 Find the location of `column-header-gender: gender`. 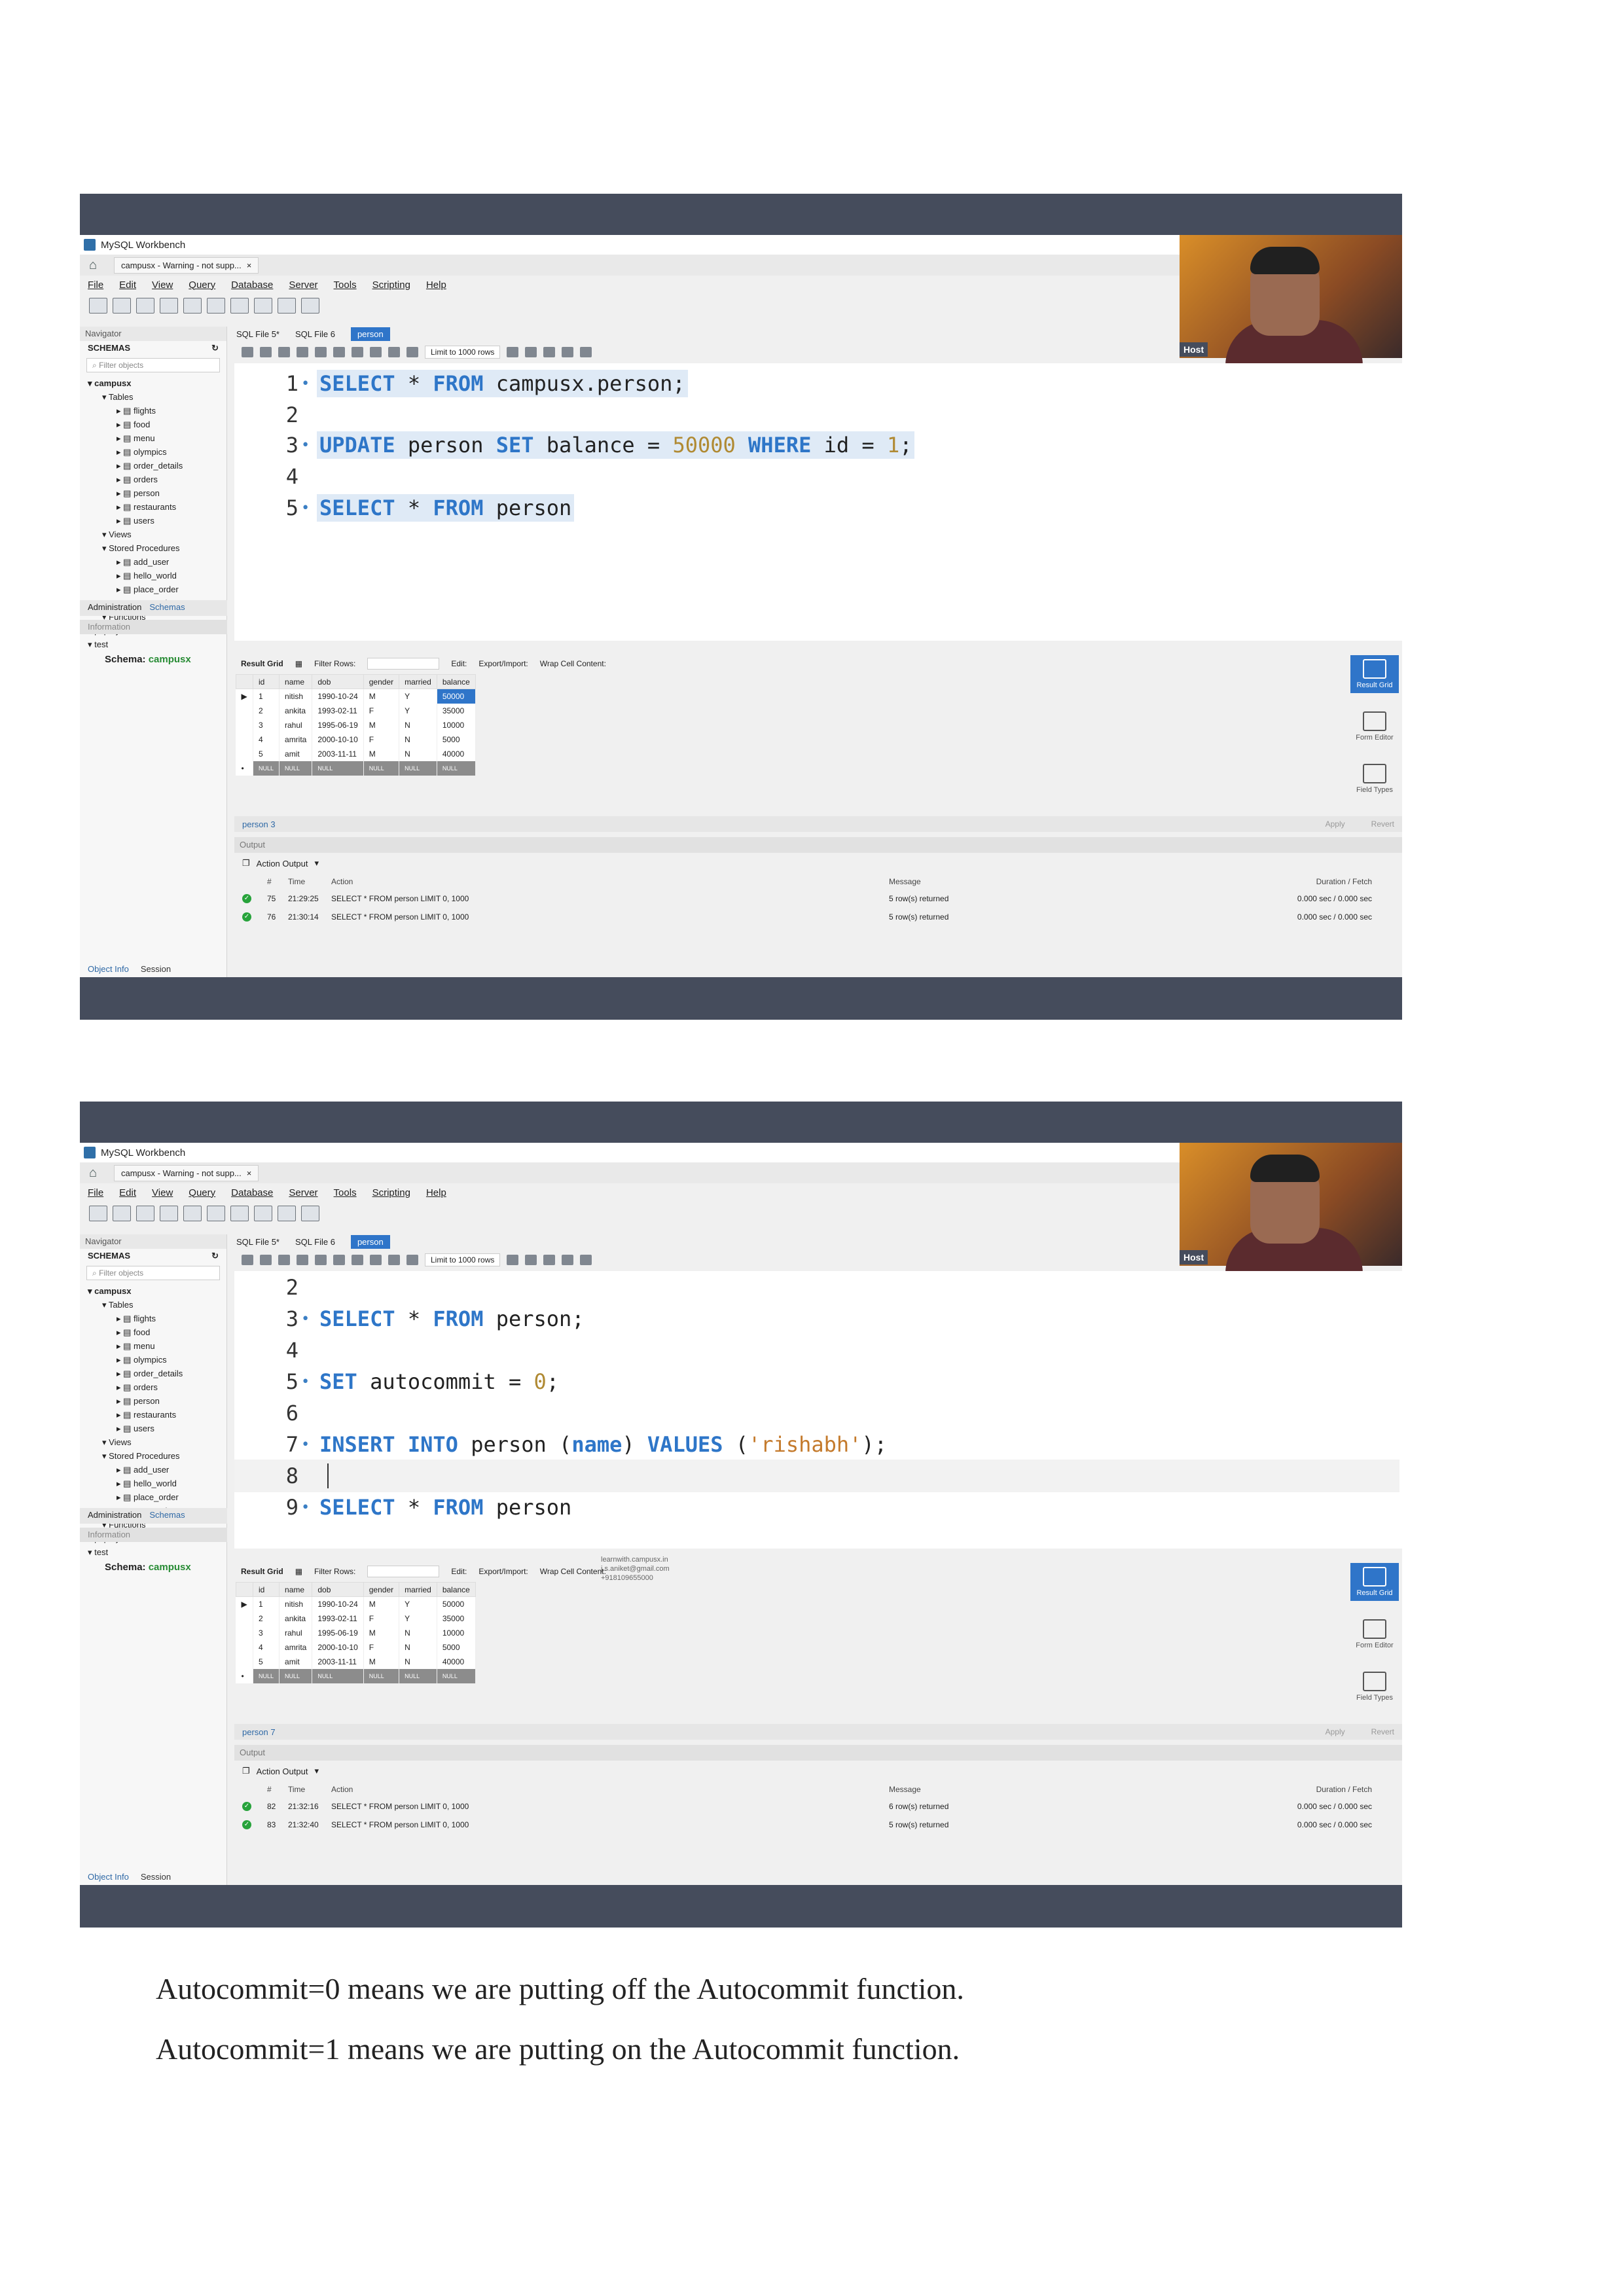

column-header-gender: gender is located at coordinates (381, 682).